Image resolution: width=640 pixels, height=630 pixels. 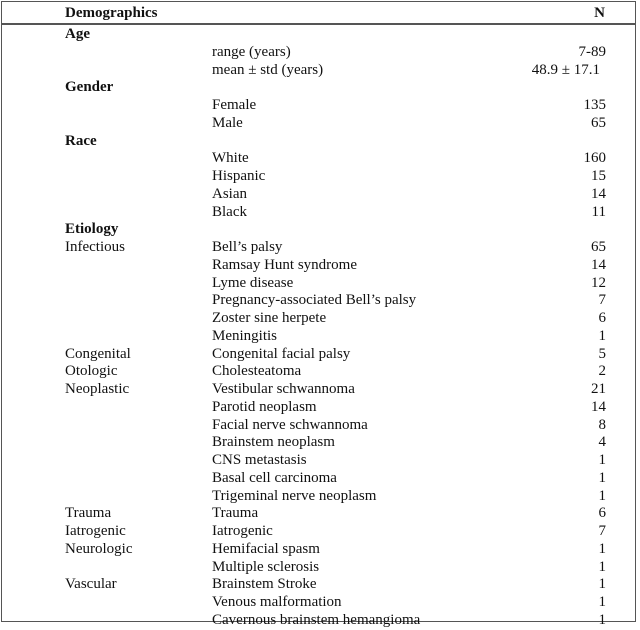 I want to click on table-row: CNS metastasis 1, so click(x=318, y=461).